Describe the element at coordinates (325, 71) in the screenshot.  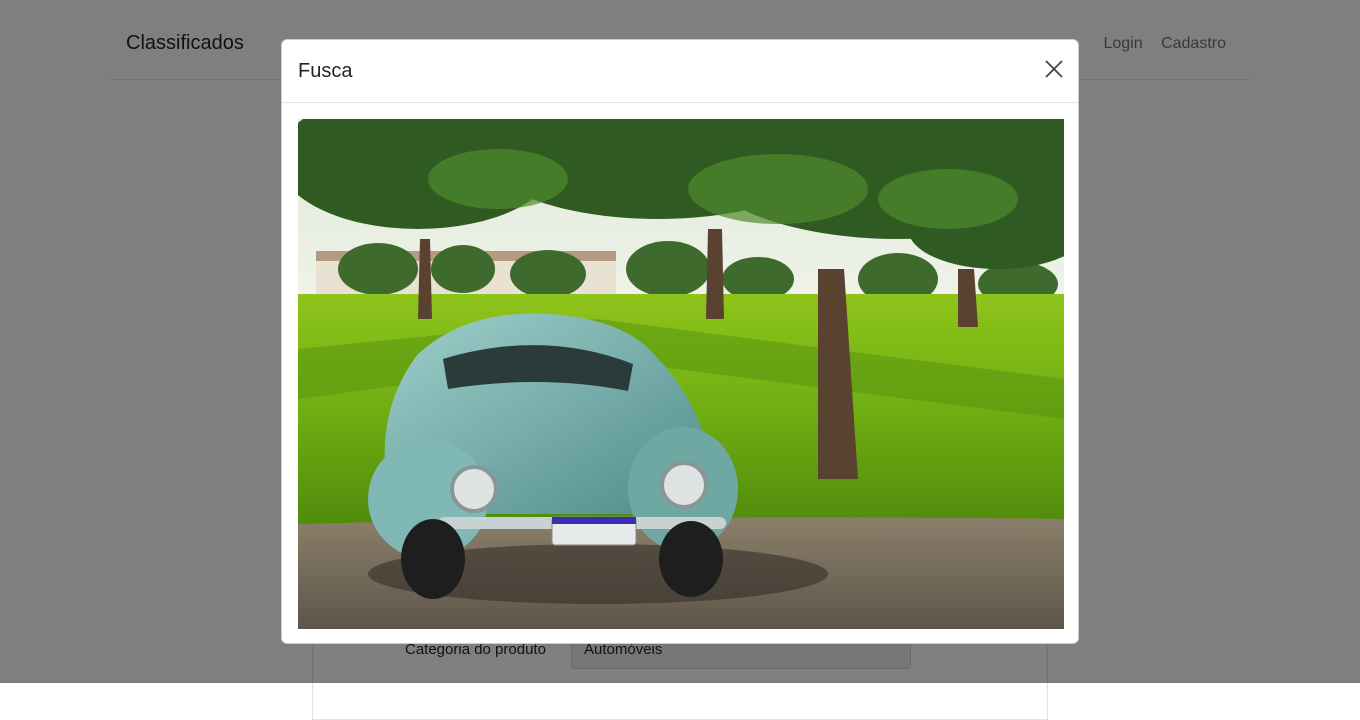
I see `modal-title: Fusca` at that location.